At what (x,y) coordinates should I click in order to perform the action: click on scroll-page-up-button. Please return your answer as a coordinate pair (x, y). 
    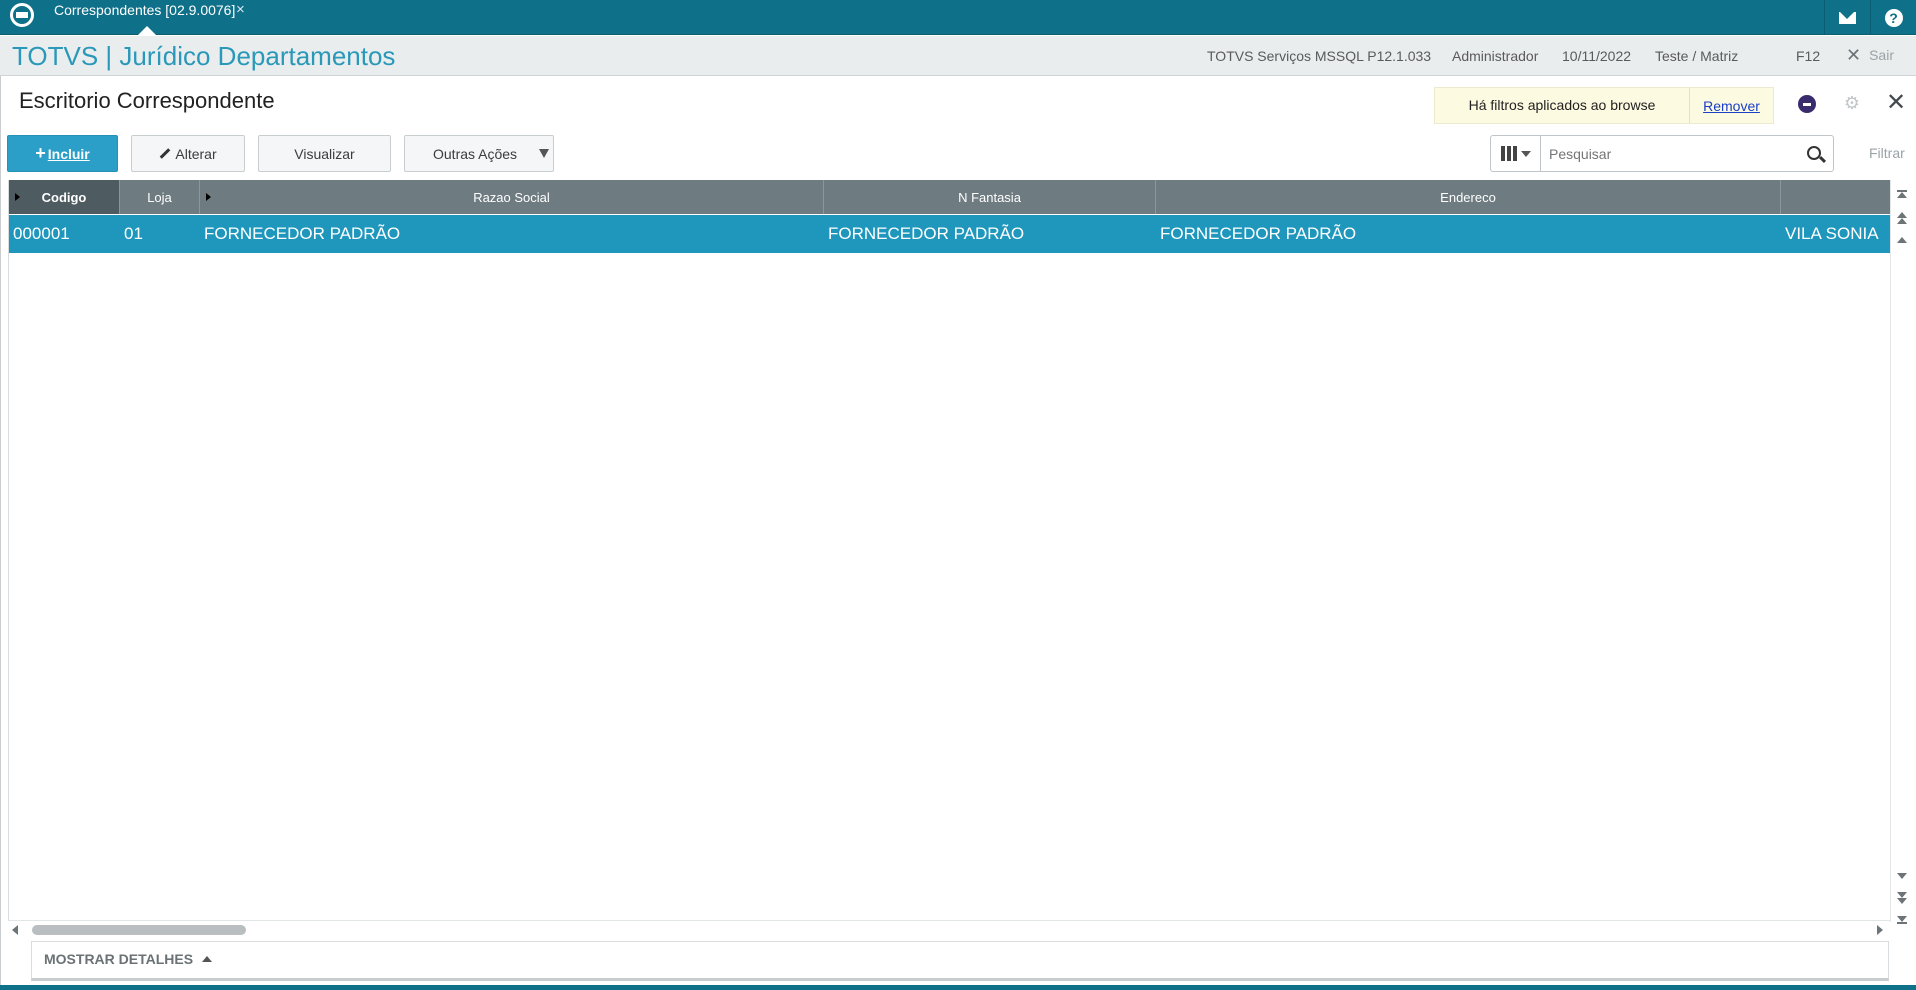
    Looking at the image, I should click on (1902, 218).